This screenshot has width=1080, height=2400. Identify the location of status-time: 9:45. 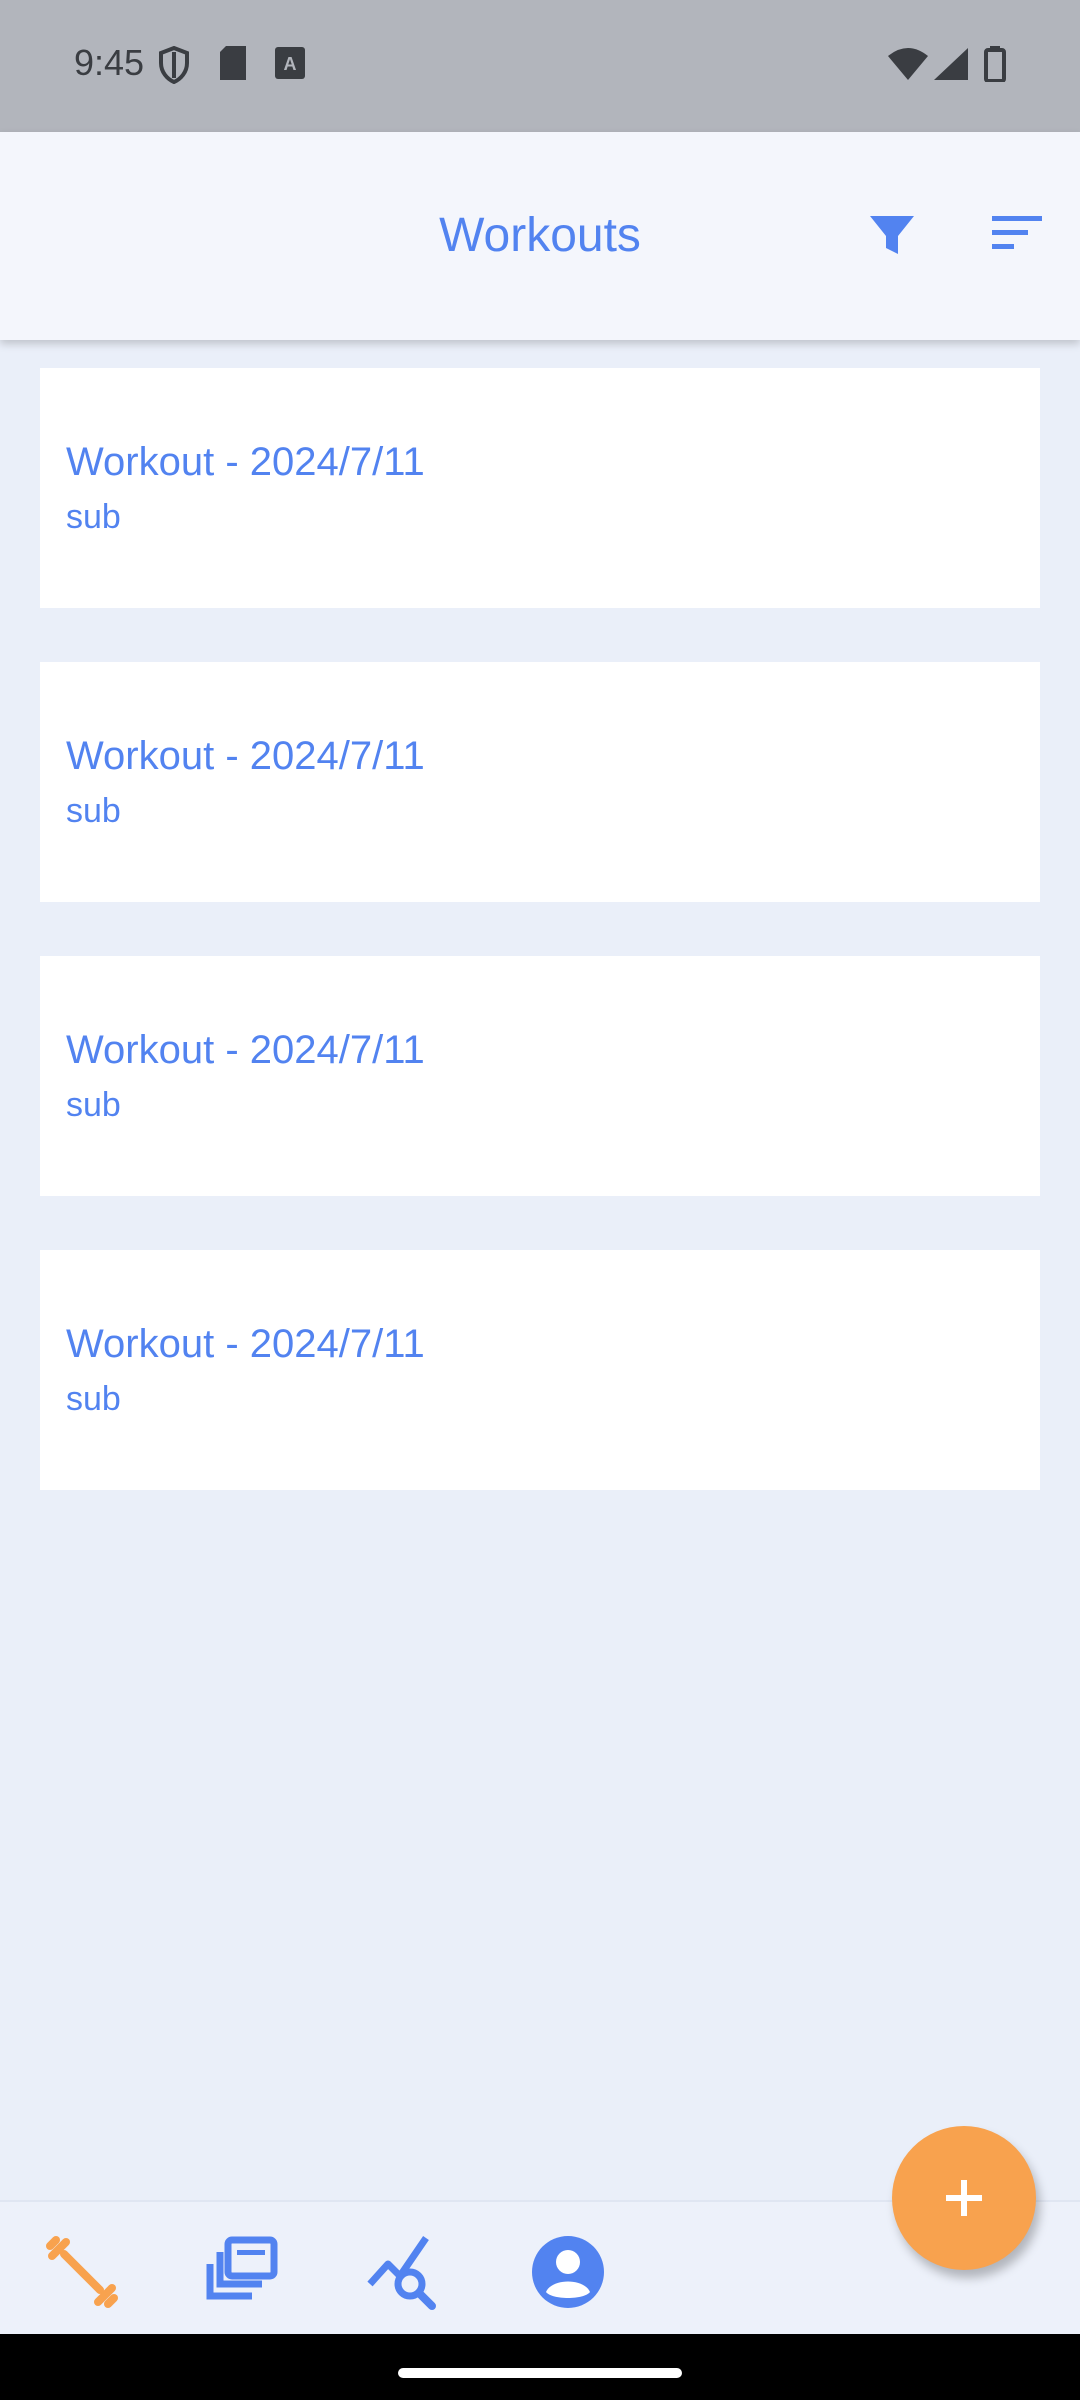
(109, 62).